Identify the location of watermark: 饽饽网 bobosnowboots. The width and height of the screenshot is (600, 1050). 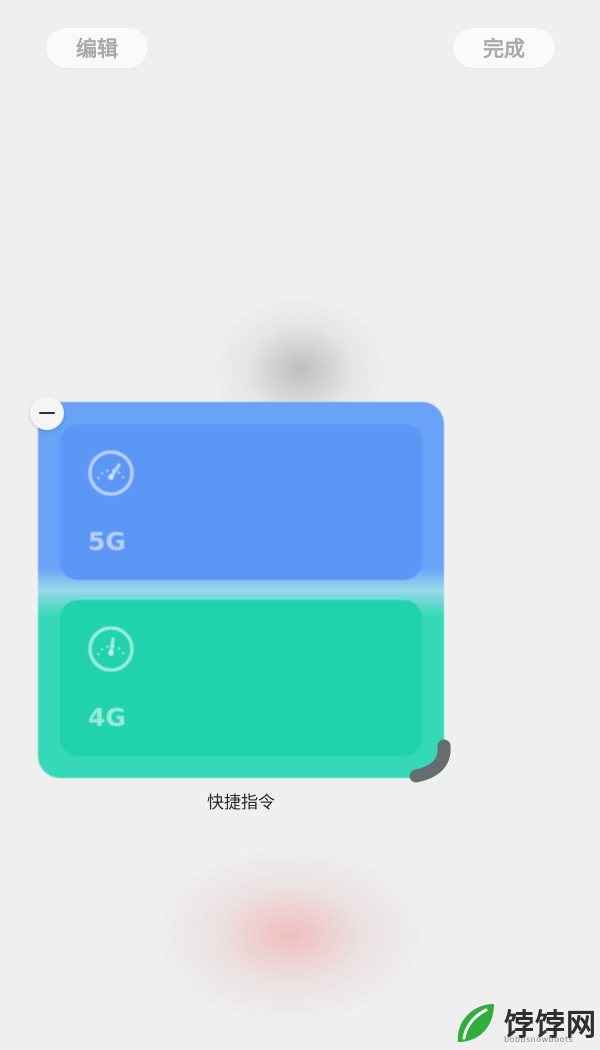
(523, 1023).